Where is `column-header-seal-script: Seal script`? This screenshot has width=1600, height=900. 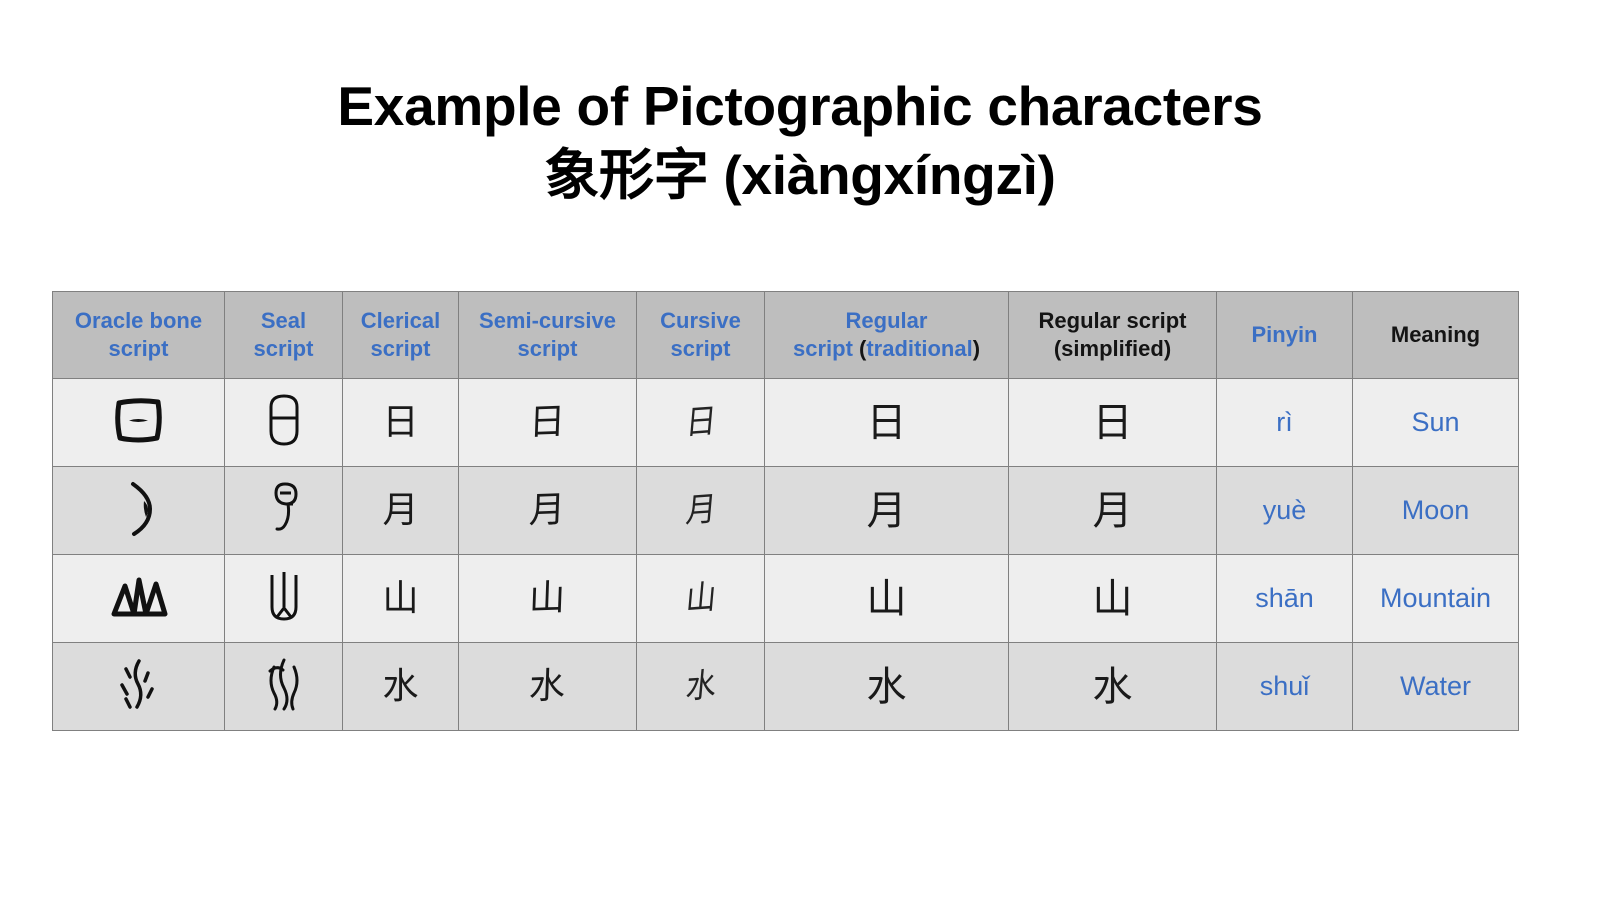 column-header-seal-script: Seal script is located at coordinates (283, 335).